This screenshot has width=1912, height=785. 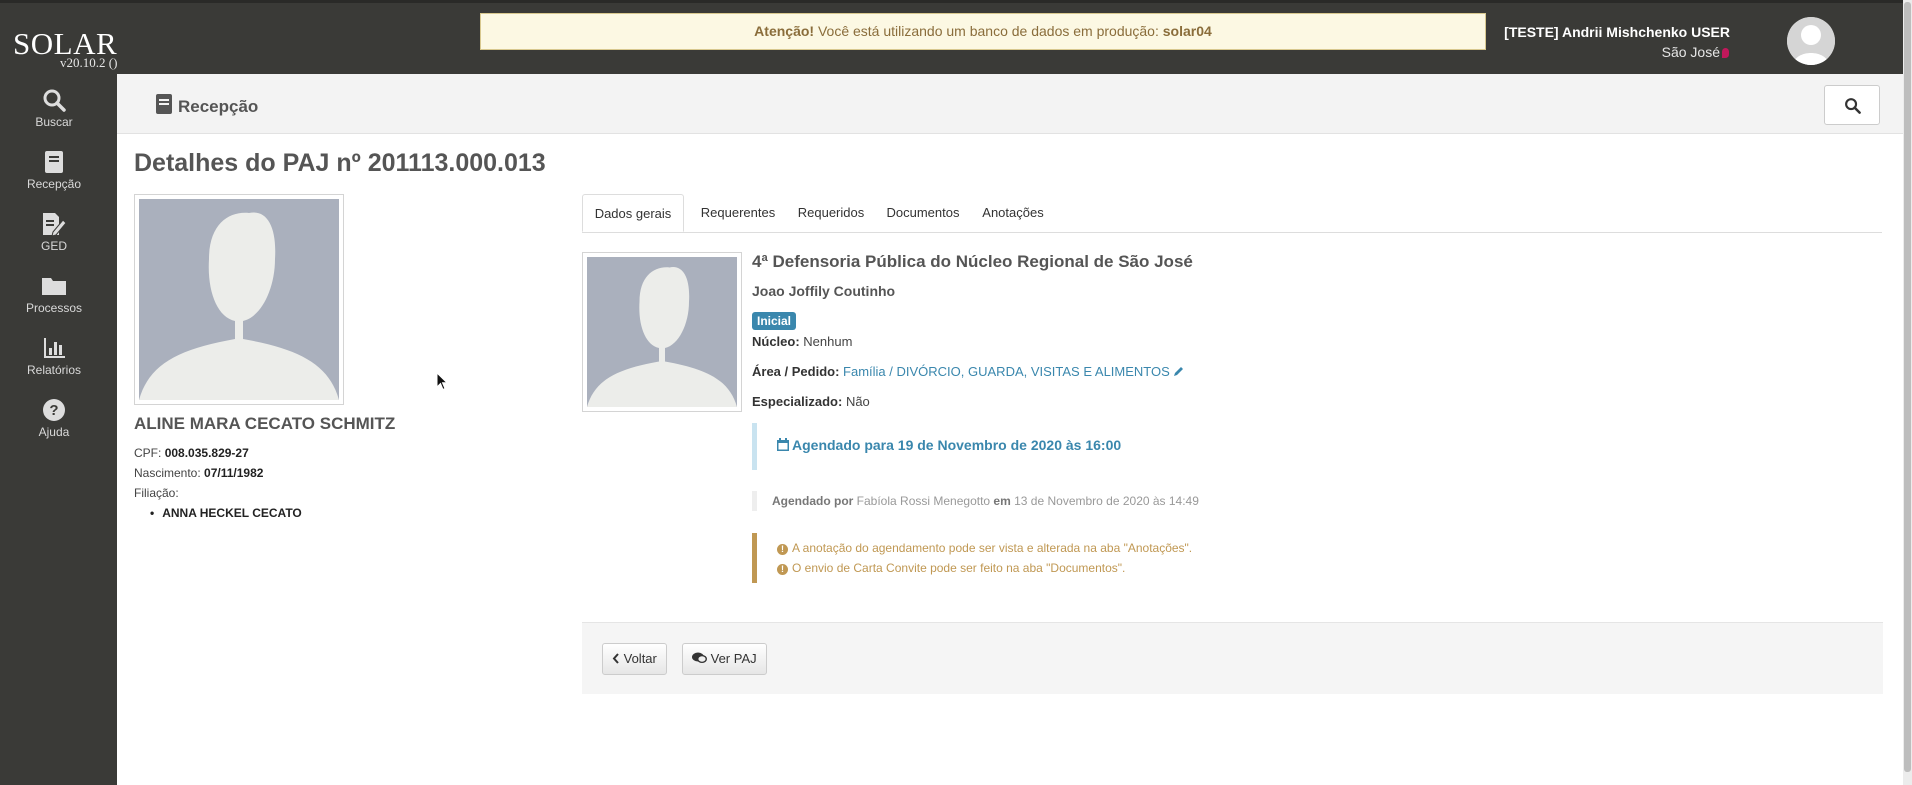 I want to click on page-title: Detalhes do PAJ nº 201113.000.013, so click(x=340, y=163).